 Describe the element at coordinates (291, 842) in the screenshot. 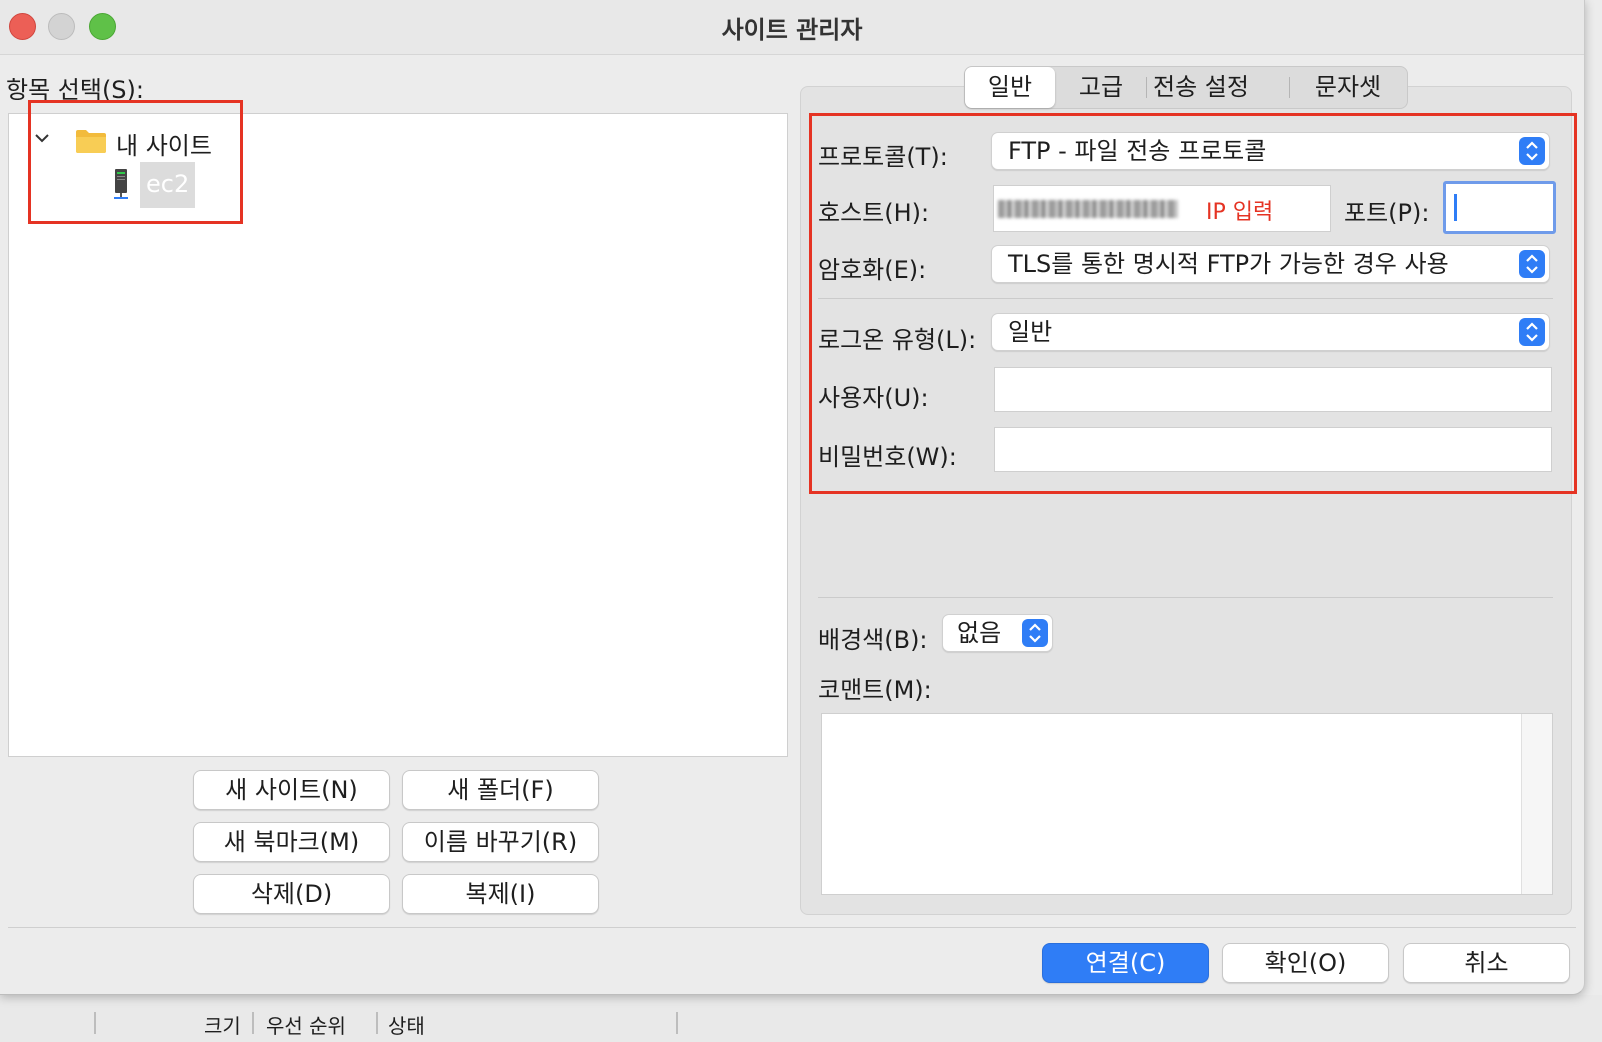

I see `new-bookmark-button: 새 북마크(M)` at that location.